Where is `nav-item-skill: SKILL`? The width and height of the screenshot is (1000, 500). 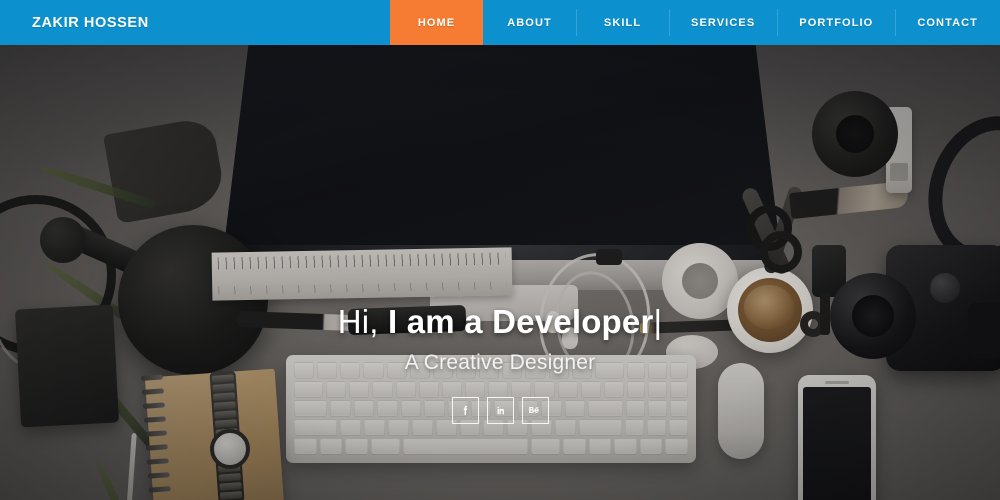
nav-item-skill: SKILL is located at coordinates (622, 22).